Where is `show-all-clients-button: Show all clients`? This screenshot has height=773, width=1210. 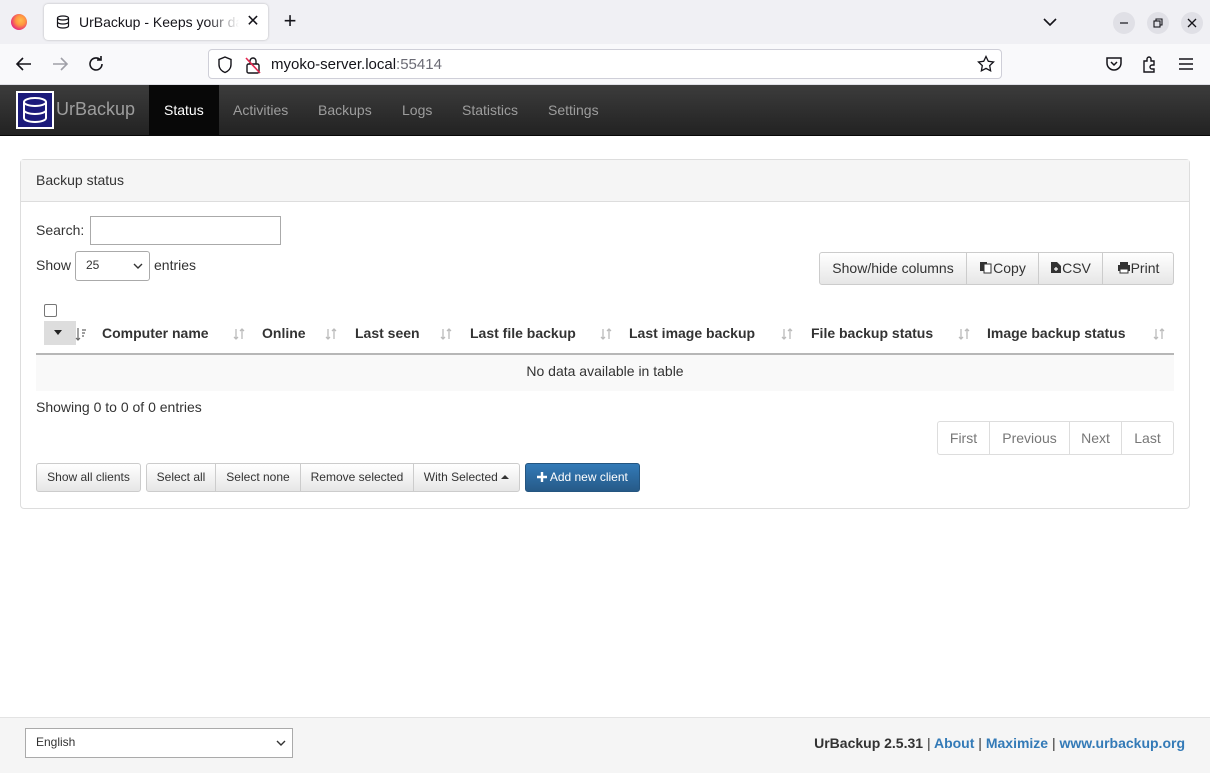 show-all-clients-button: Show all clients is located at coordinates (88, 477).